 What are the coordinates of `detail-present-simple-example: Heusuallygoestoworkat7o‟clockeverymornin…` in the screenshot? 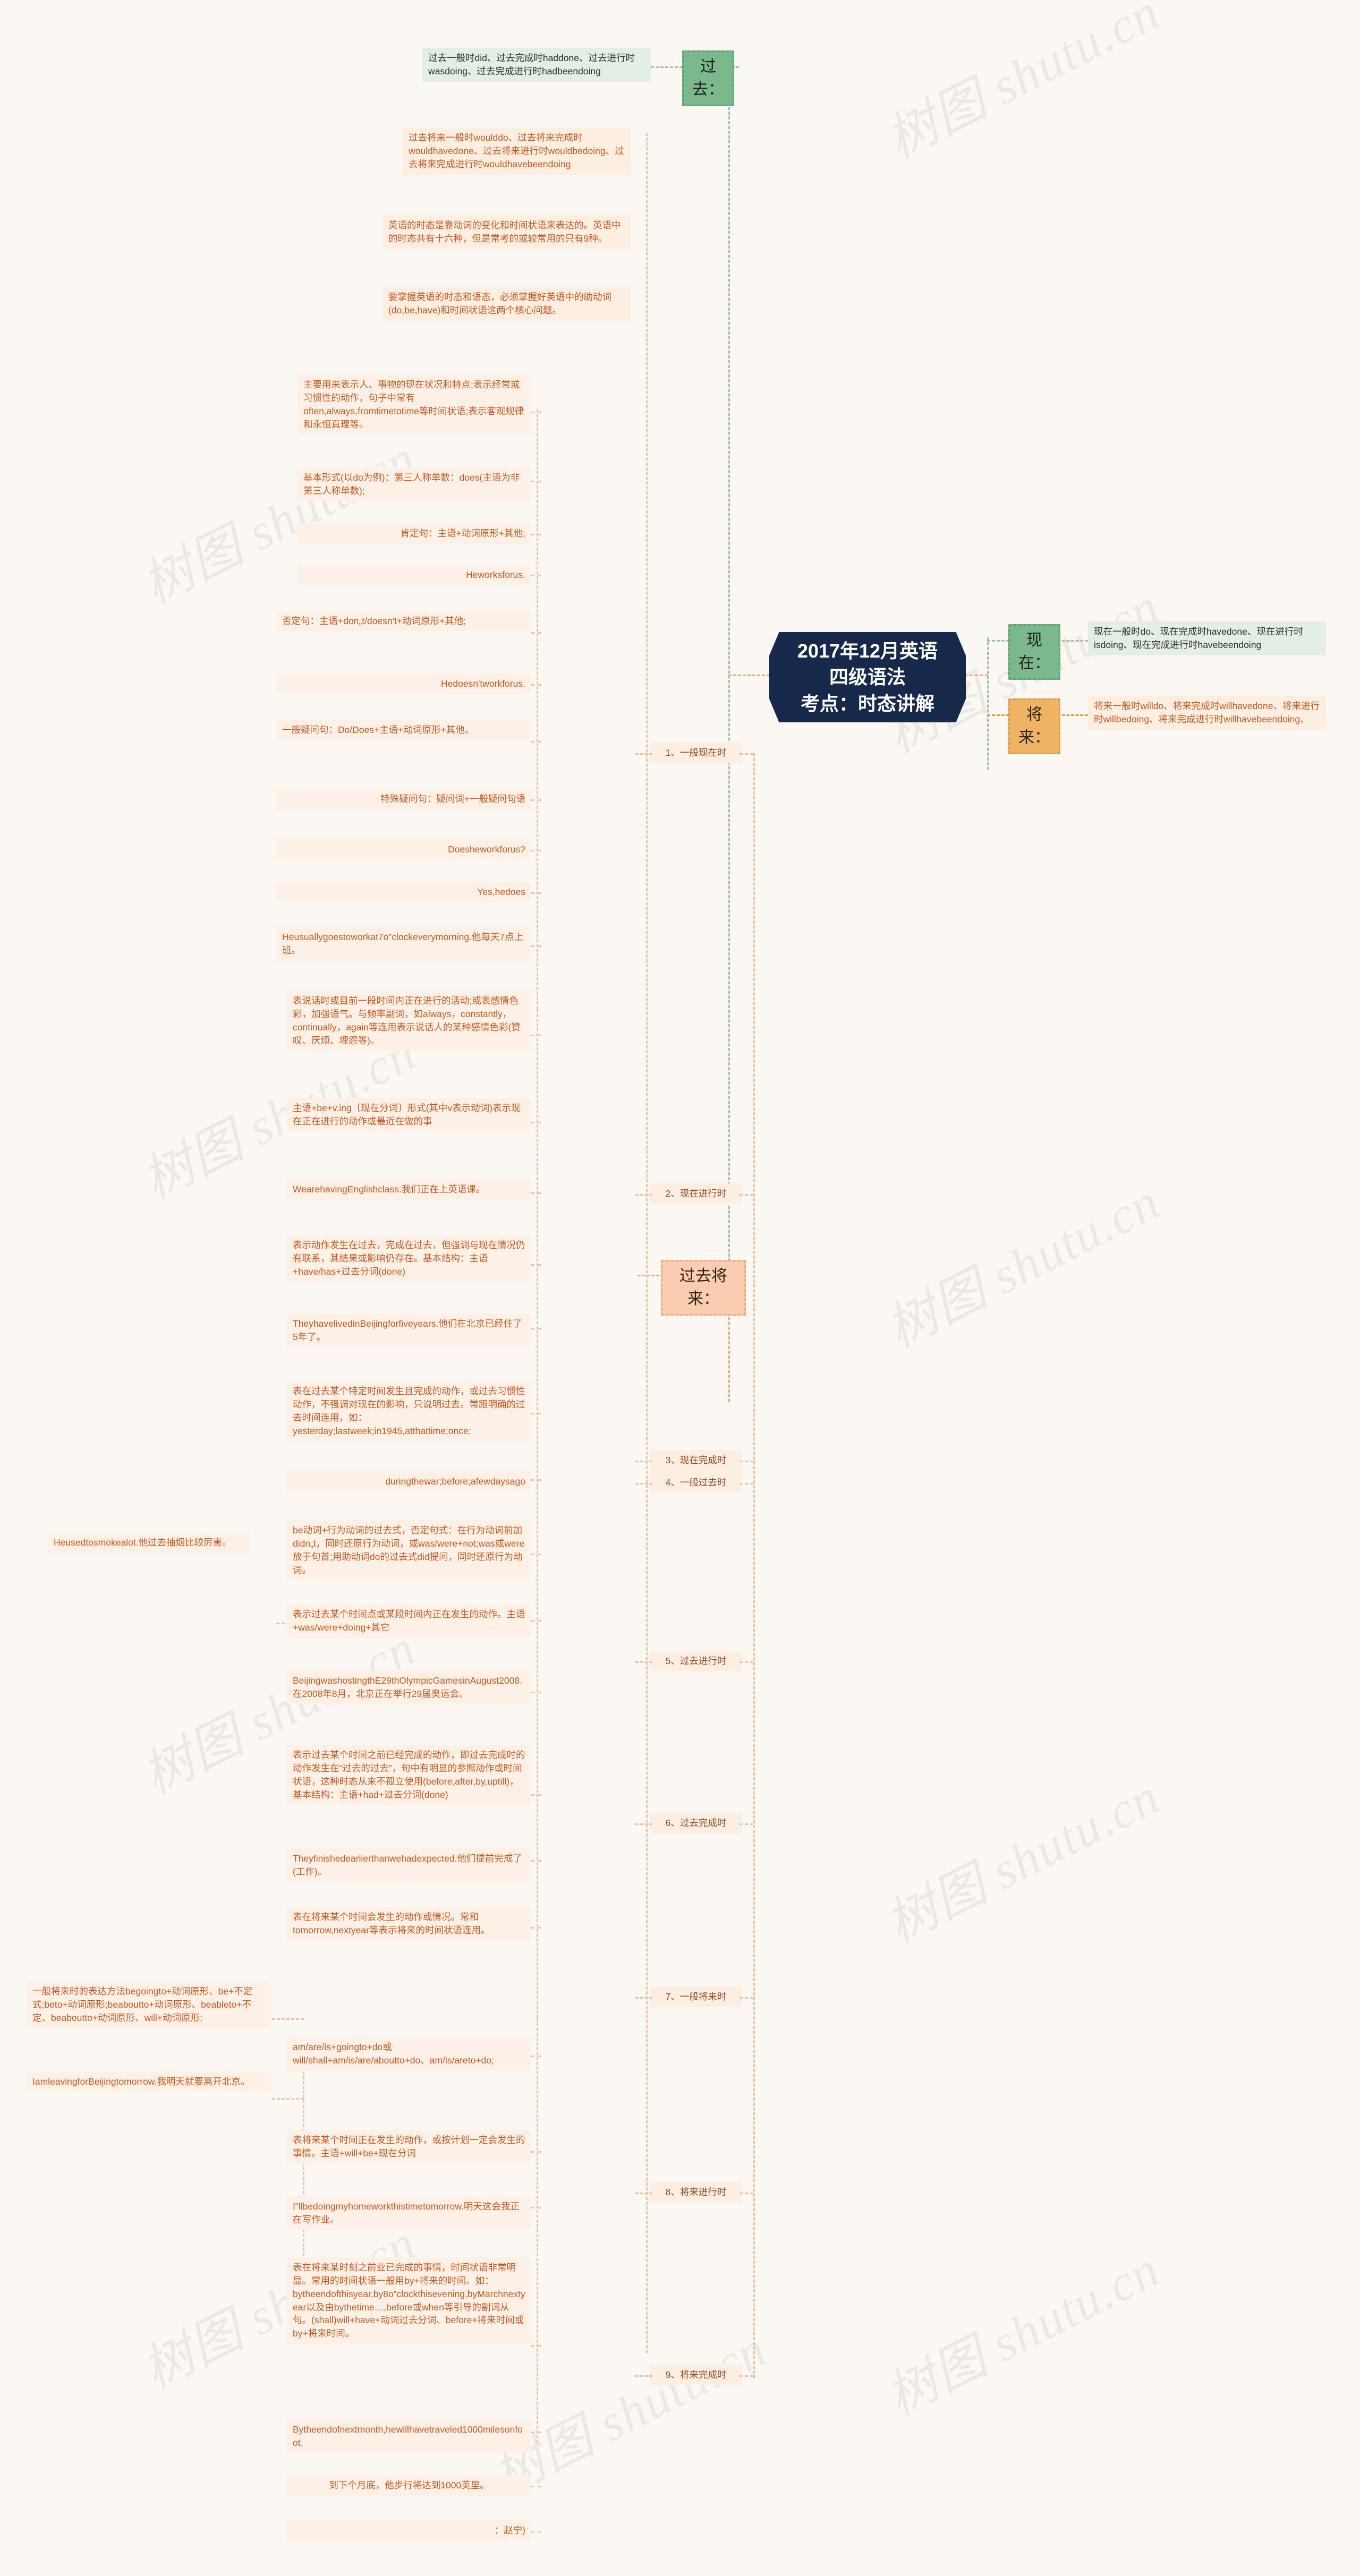 It's located at (403, 944).